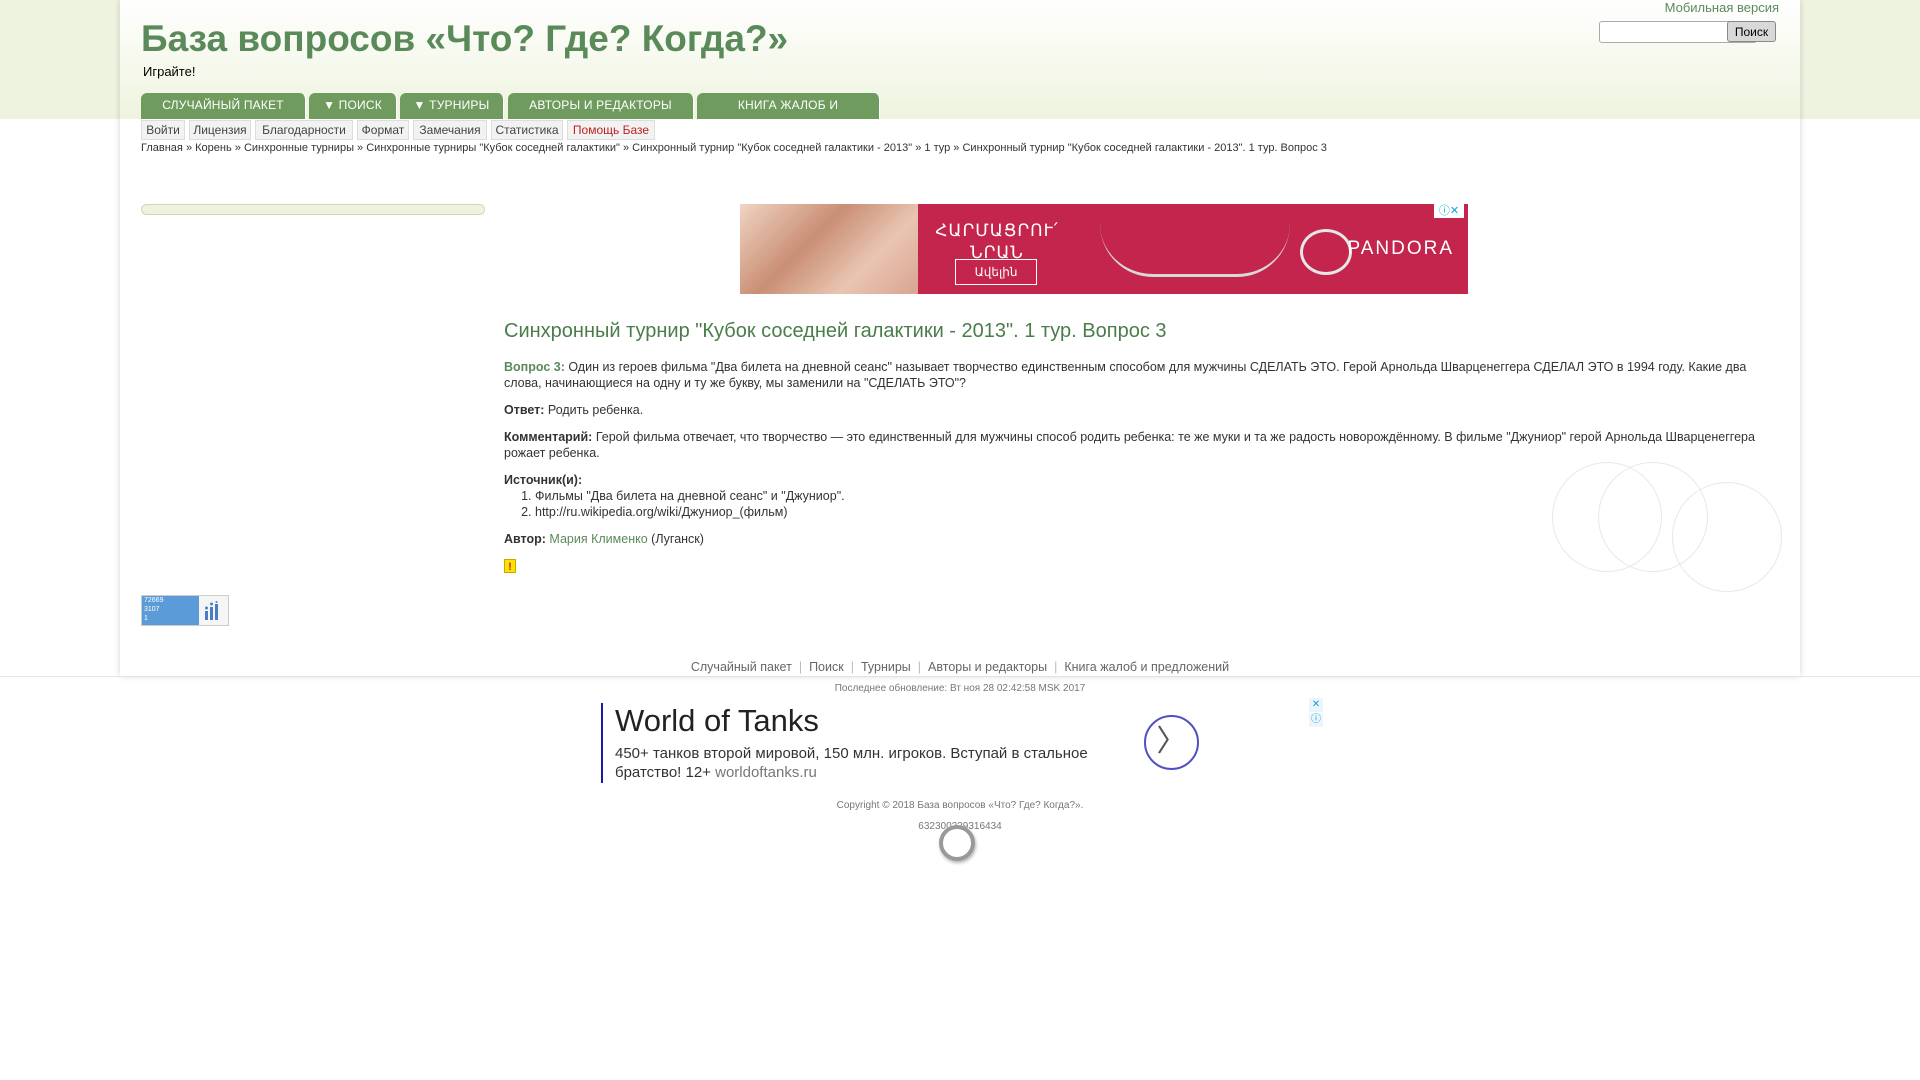  I want to click on breadcrumb-home: Главная, so click(162, 148).